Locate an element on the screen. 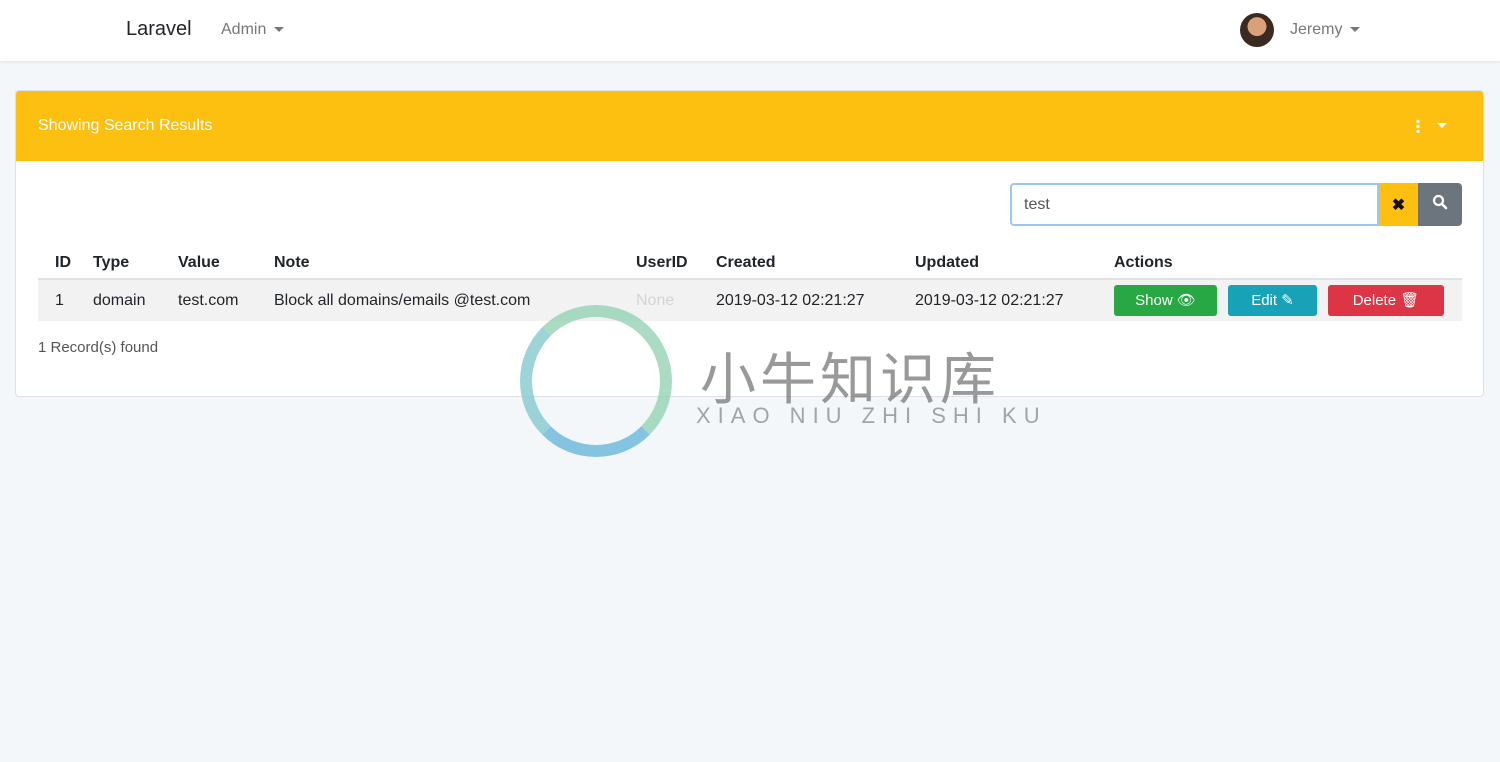  search-icon is located at coordinates (1440, 202).